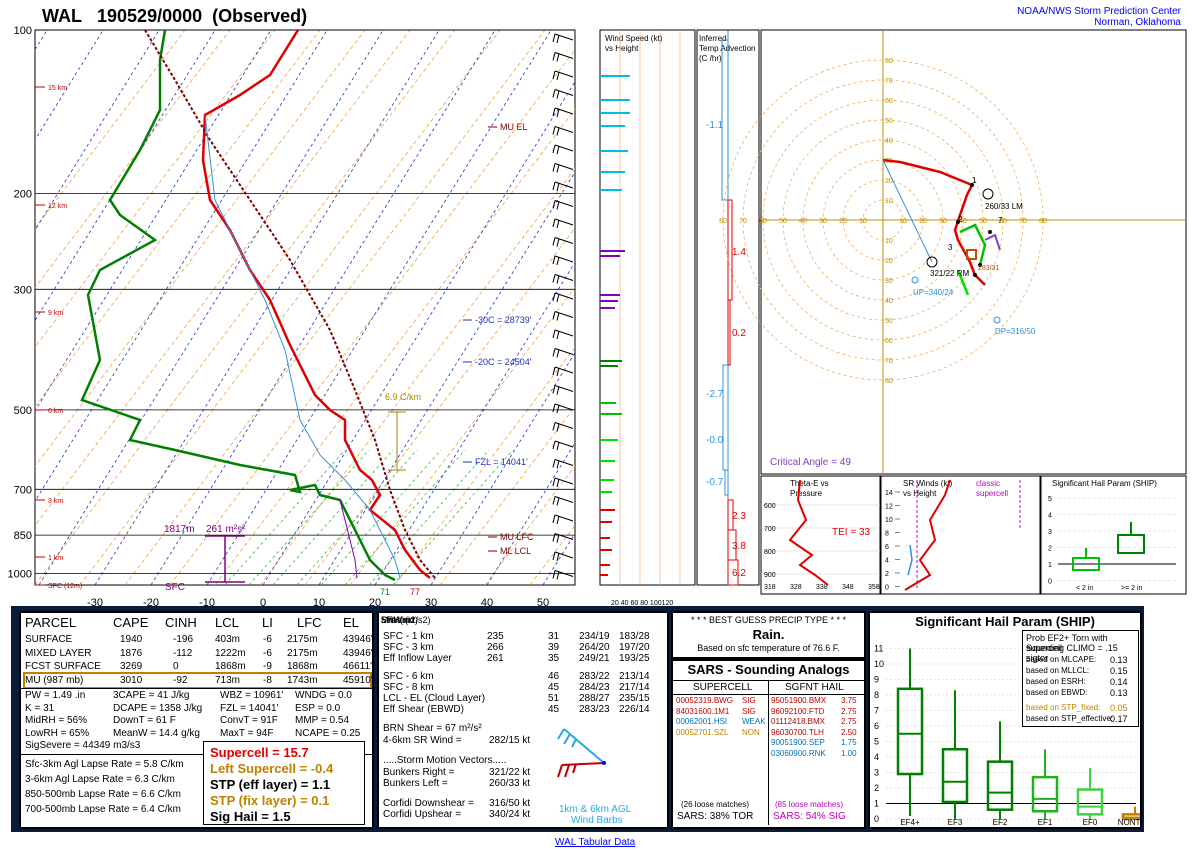 This screenshot has height=850, width=1195. Describe the element at coordinates (554, 658) in the screenshot. I see `kin-cell: 35` at that location.